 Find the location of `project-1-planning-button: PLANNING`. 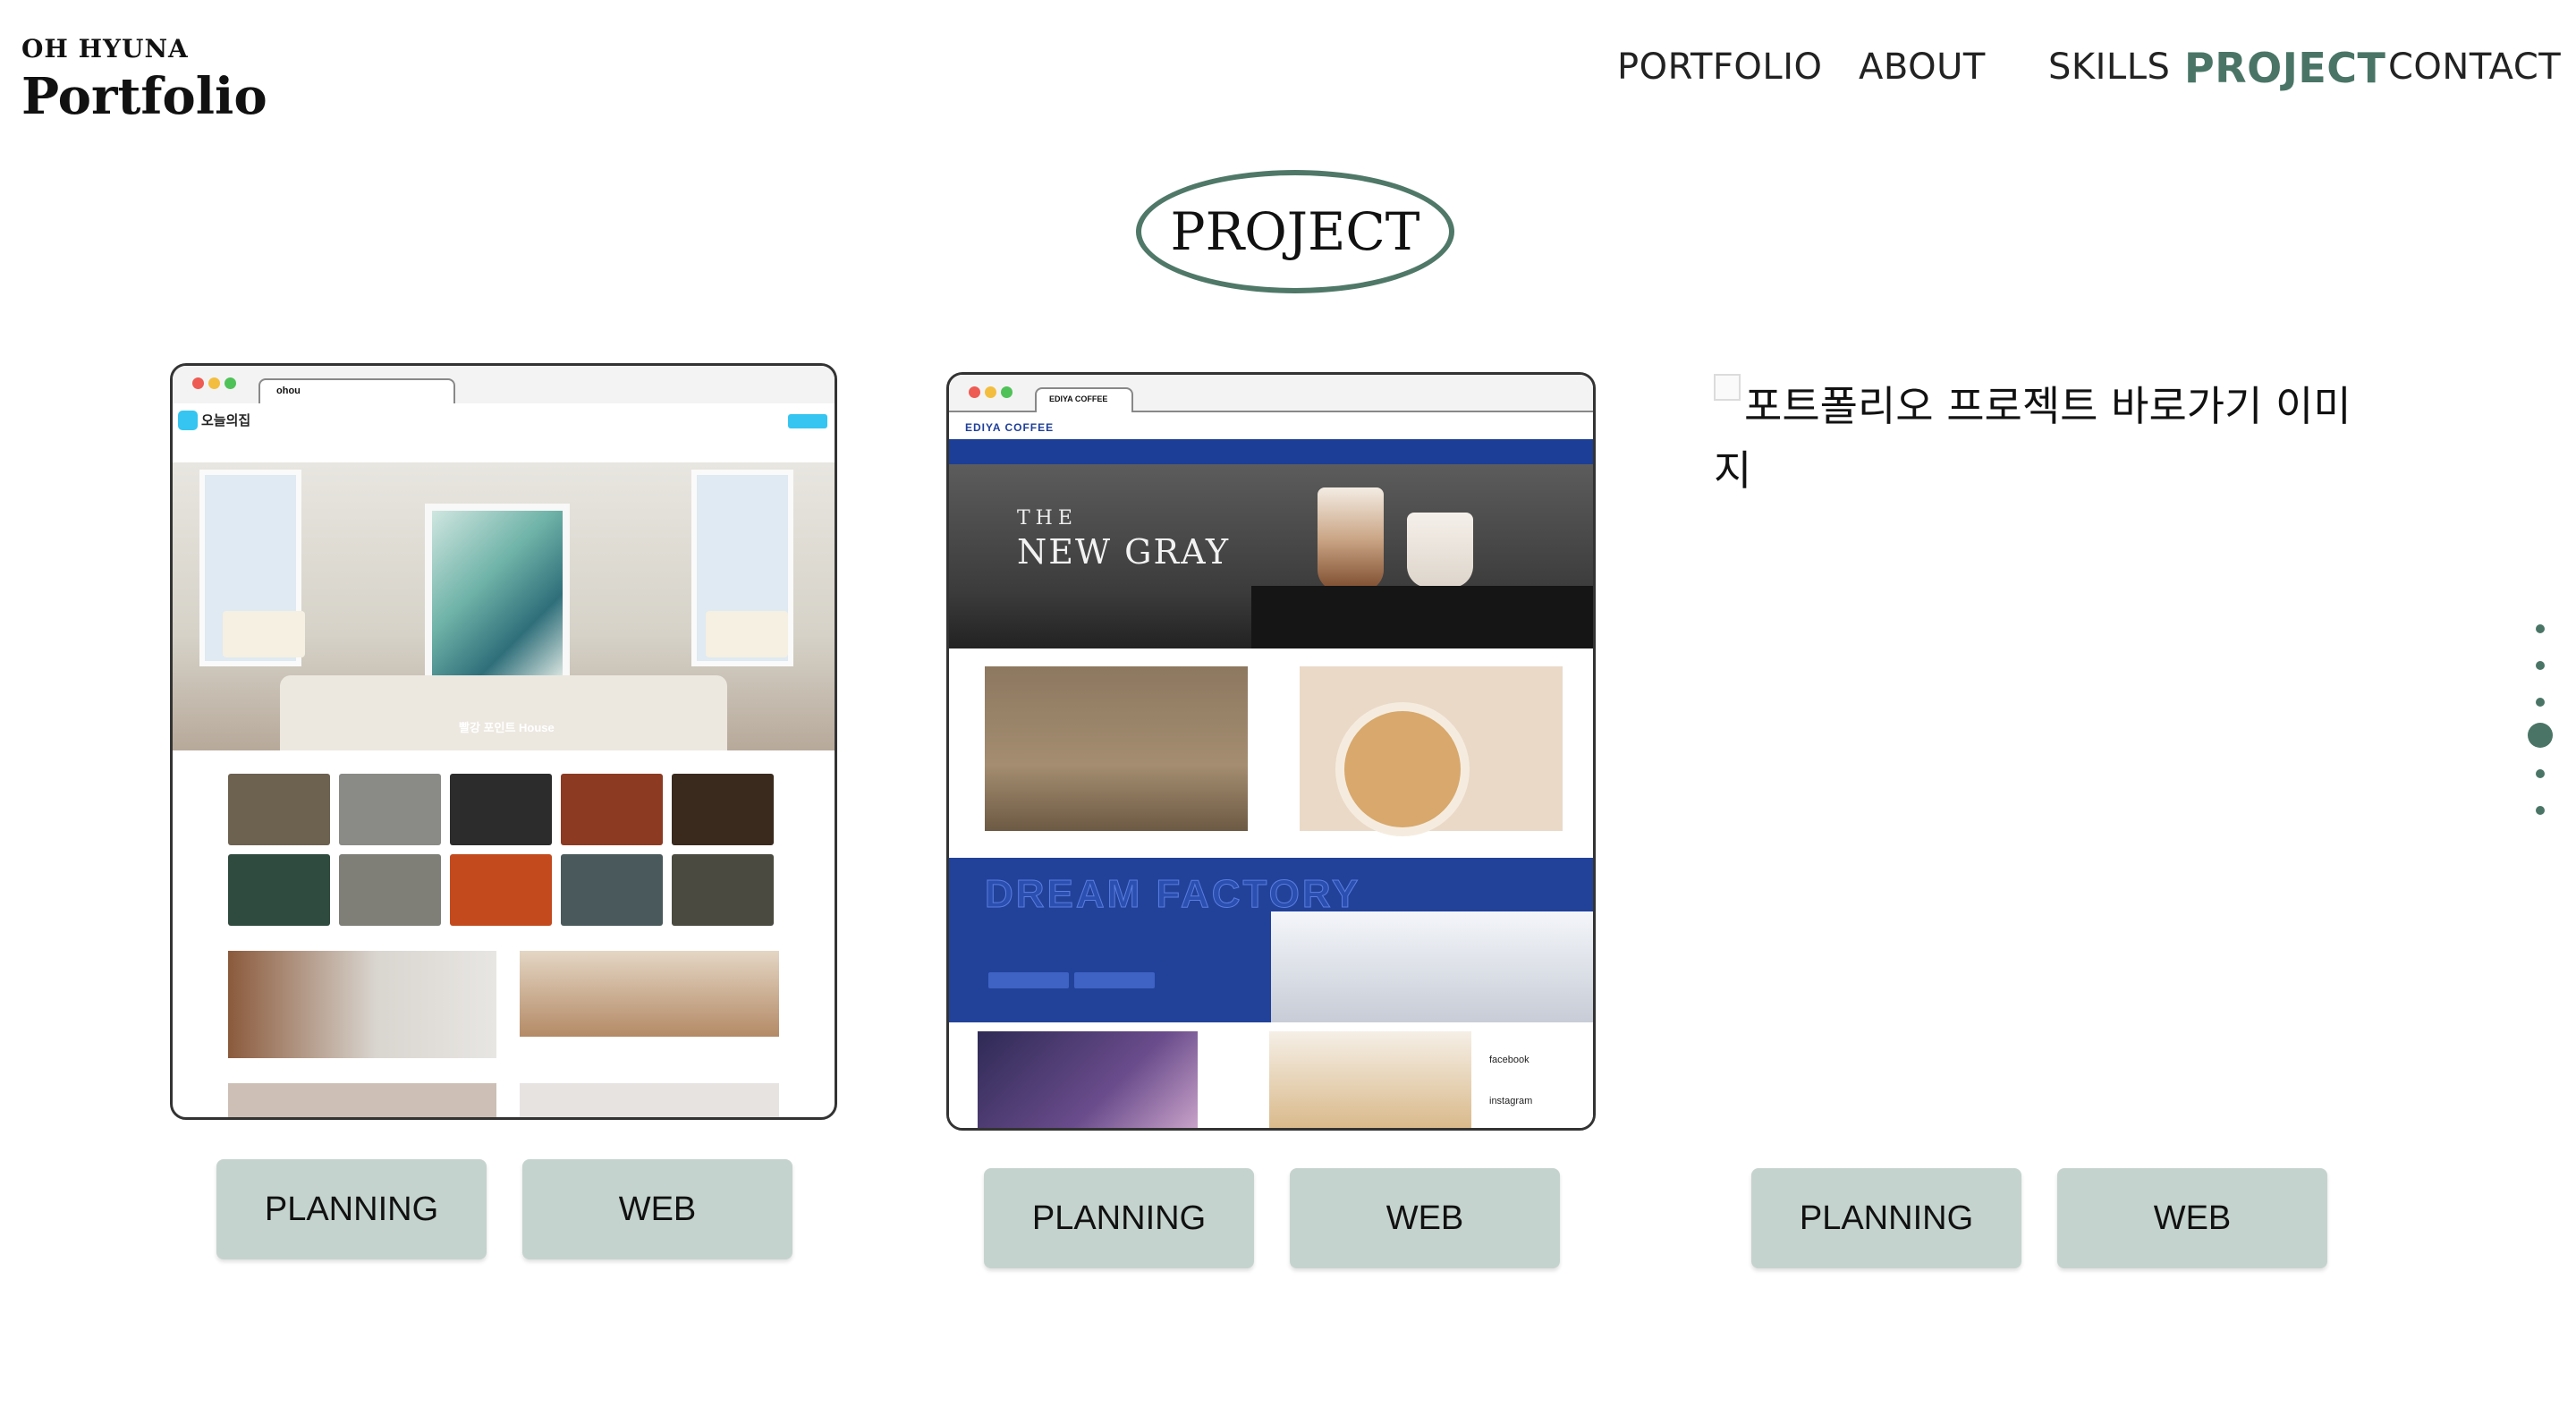

project-1-planning-button: PLANNING is located at coordinates (351, 1209).